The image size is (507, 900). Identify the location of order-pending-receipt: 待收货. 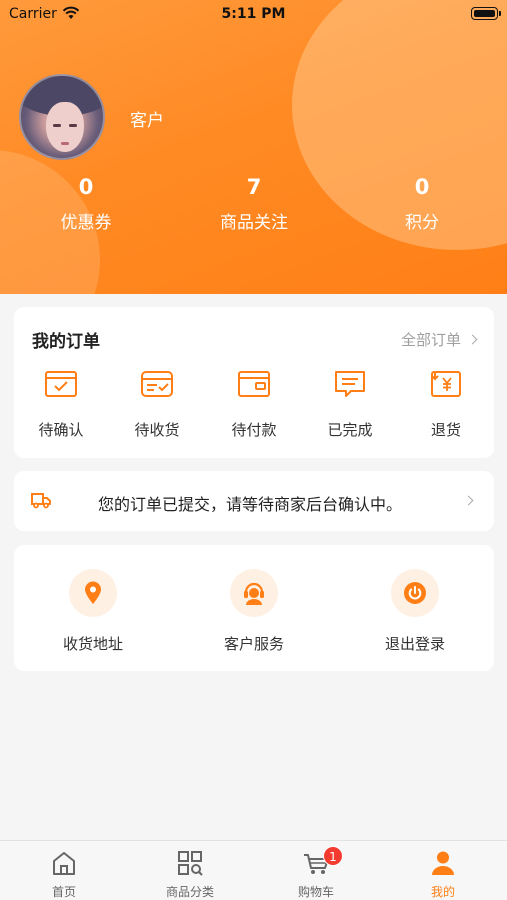
(157, 404).